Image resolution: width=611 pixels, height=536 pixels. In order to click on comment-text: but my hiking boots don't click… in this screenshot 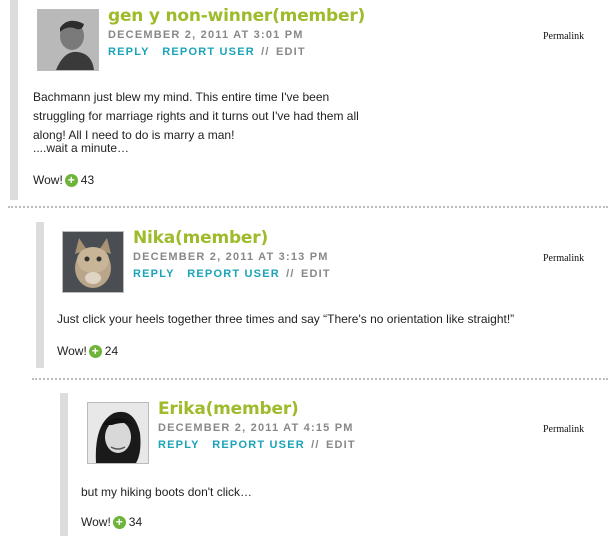, I will do `click(167, 492)`.